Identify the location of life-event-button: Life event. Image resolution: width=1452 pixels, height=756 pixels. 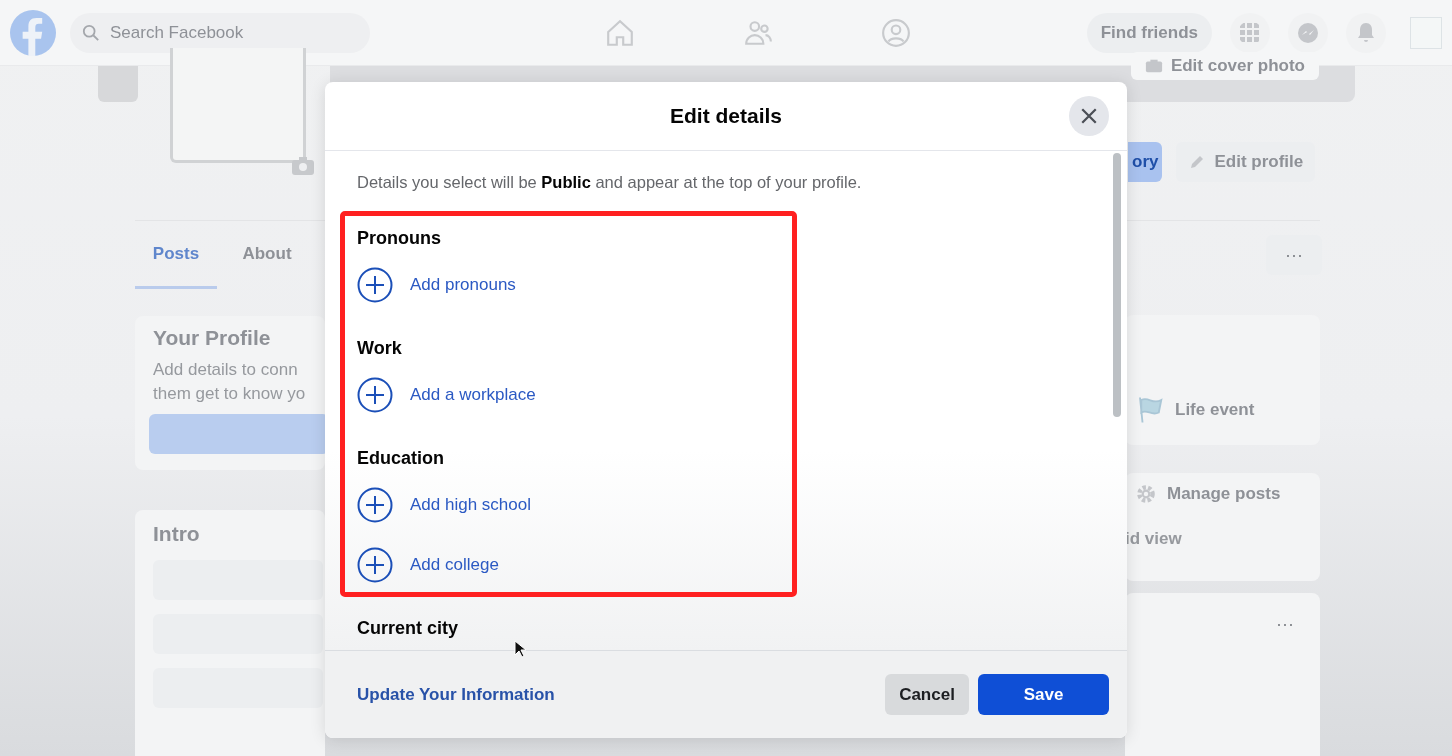
(1195, 410).